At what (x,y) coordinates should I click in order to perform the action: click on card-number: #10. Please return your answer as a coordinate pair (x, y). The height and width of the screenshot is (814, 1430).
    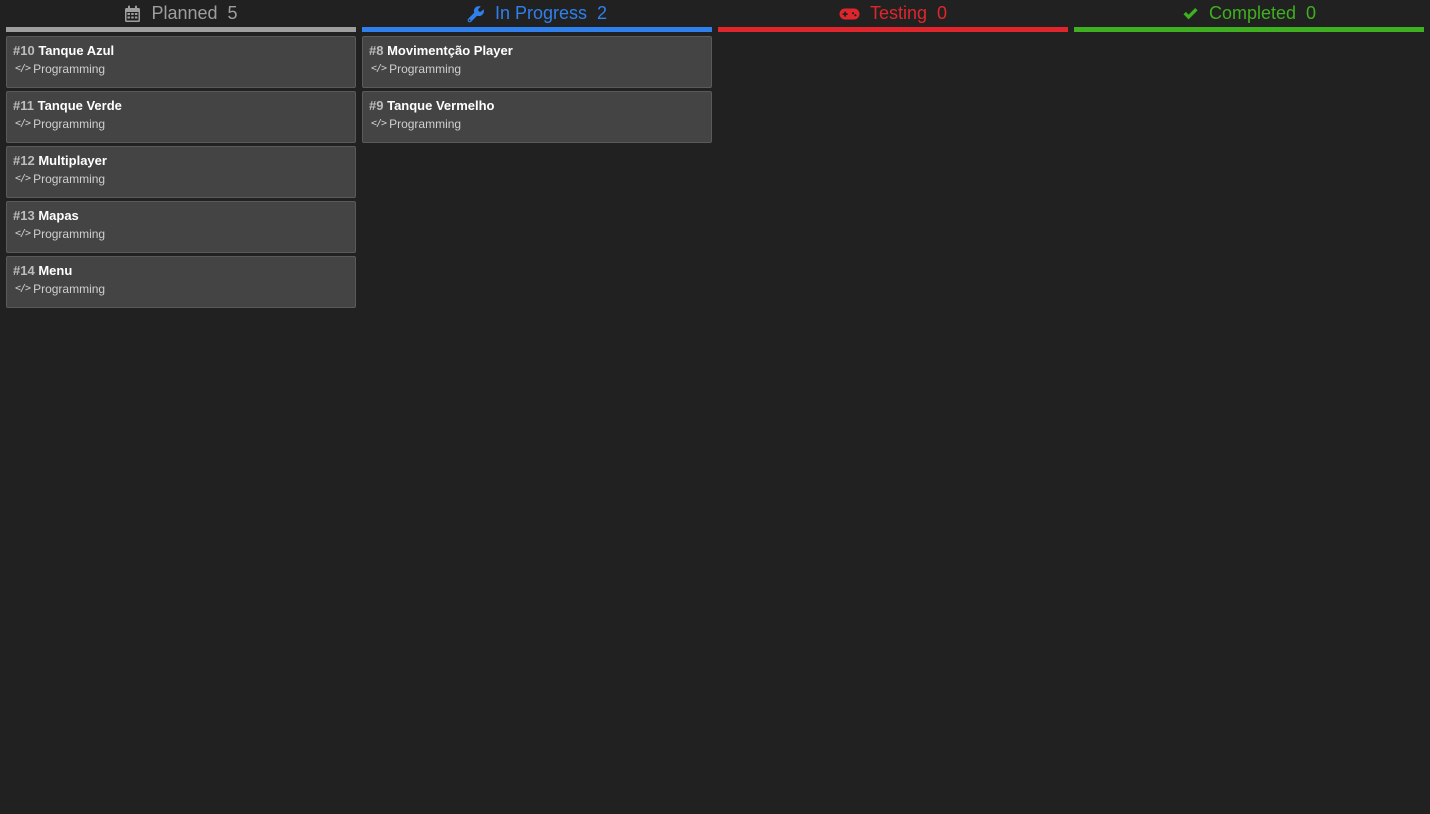
    Looking at the image, I should click on (24, 50).